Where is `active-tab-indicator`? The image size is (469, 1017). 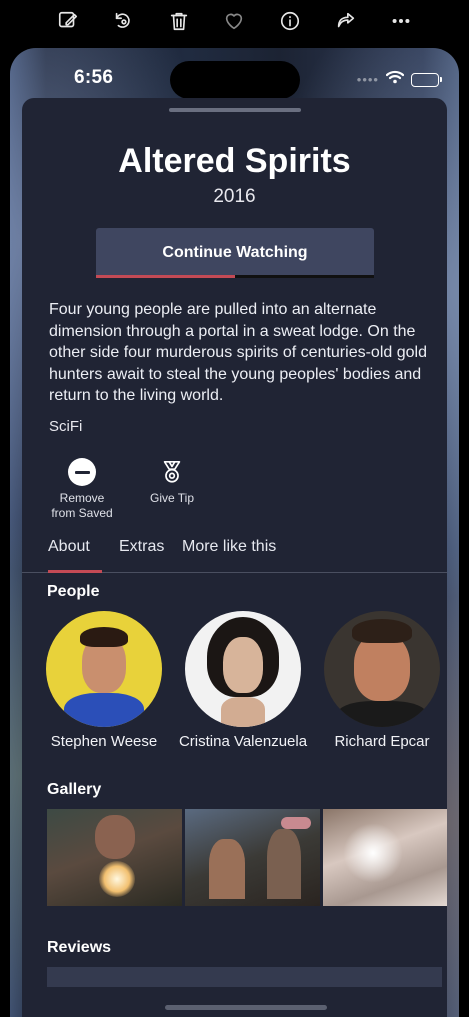 active-tab-indicator is located at coordinates (75, 571).